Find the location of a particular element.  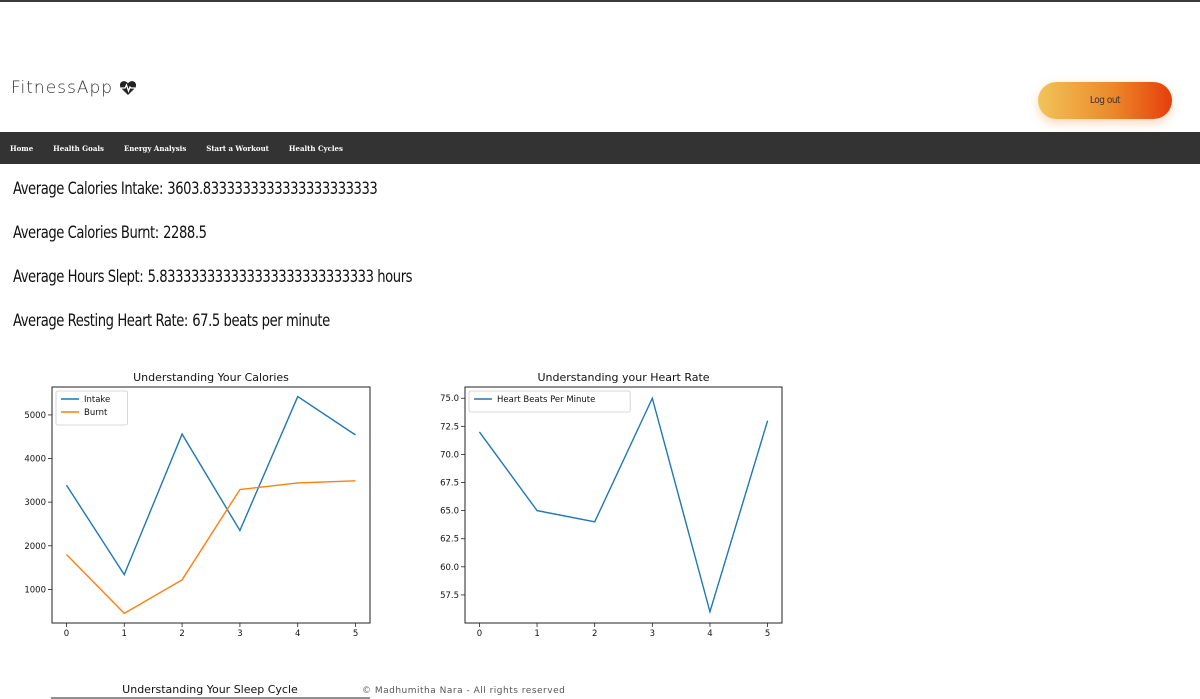

nav-energy-analysis: Energy Analysis is located at coordinates (155, 148).